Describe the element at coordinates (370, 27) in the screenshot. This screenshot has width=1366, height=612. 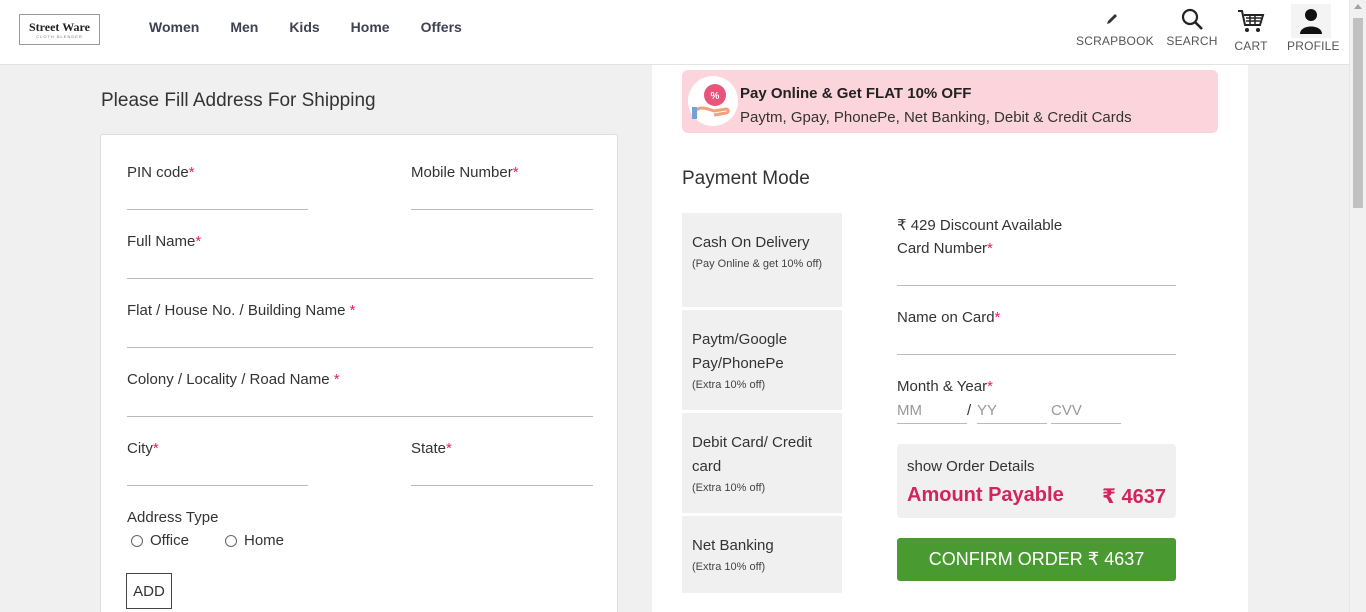
I see `nav-home: Home` at that location.